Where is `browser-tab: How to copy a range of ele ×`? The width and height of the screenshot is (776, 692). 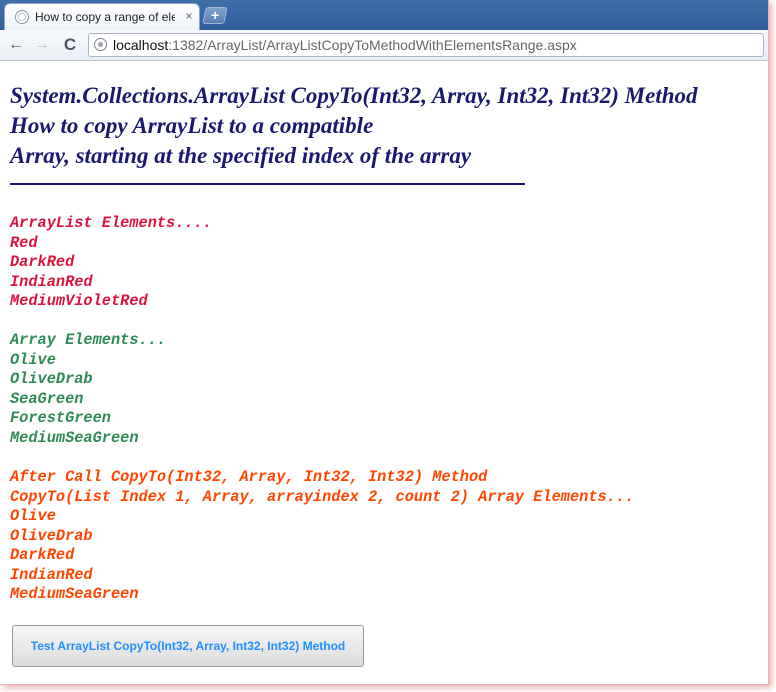
browser-tab: How to copy a range of ele × is located at coordinates (102, 16).